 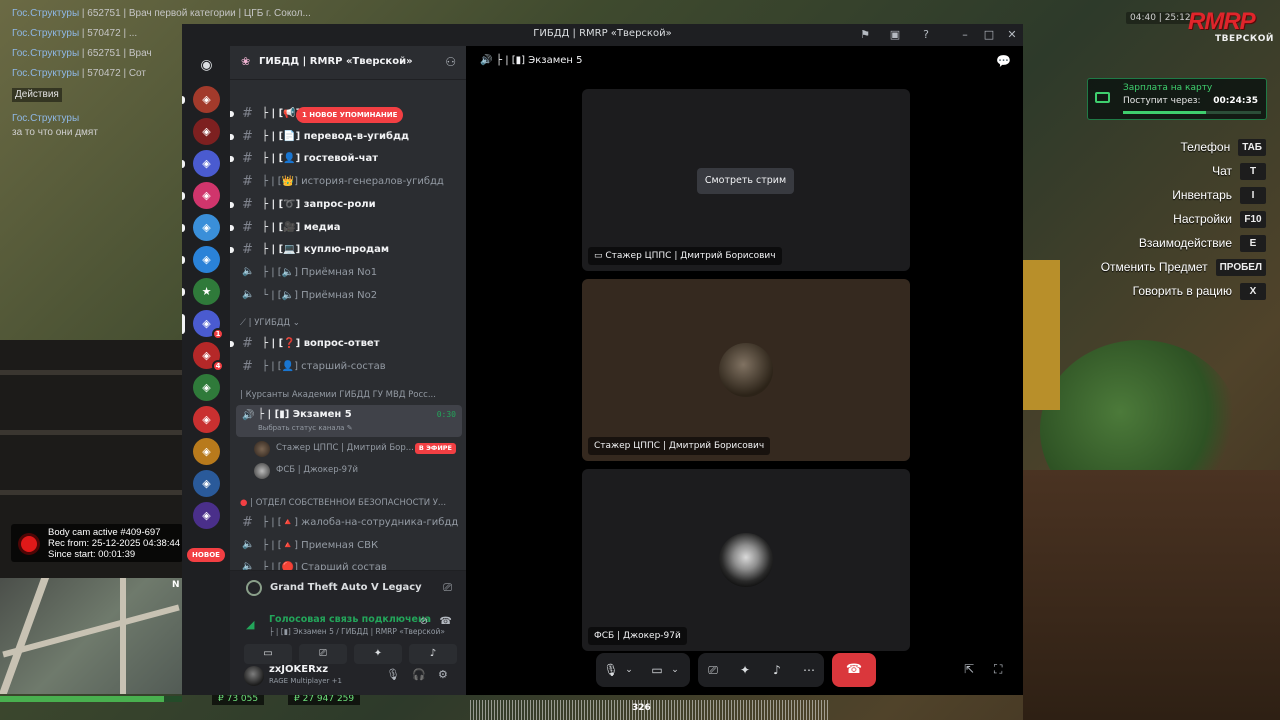 What do you see at coordinates (349, 367) in the screenshot?
I see `text-channel: # ├ | [👤] старший-состав` at bounding box center [349, 367].